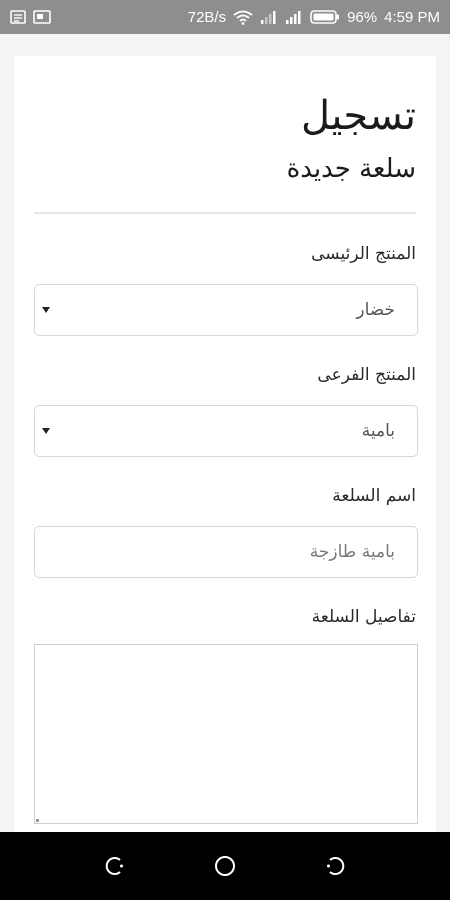  Describe the element at coordinates (18, 17) in the screenshot. I see `notes-icon` at that location.